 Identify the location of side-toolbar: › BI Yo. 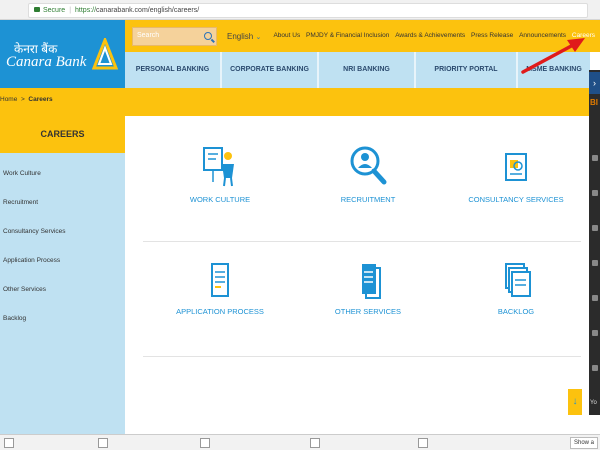
(594, 242).